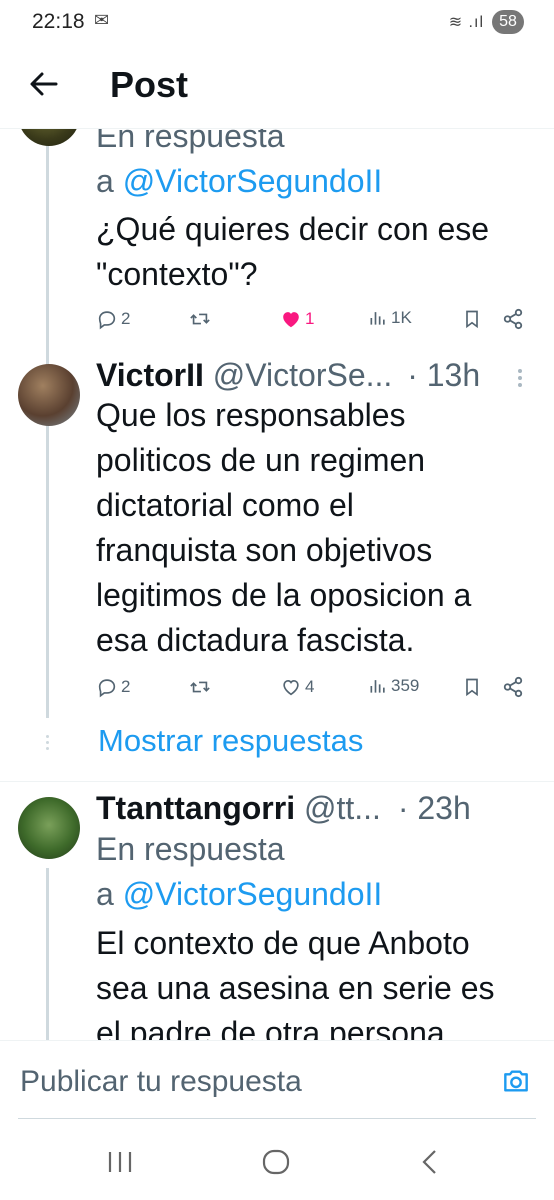 This screenshot has height=1200, width=554. Describe the element at coordinates (310, 318) in the screenshot. I see `like-count: 1` at that location.